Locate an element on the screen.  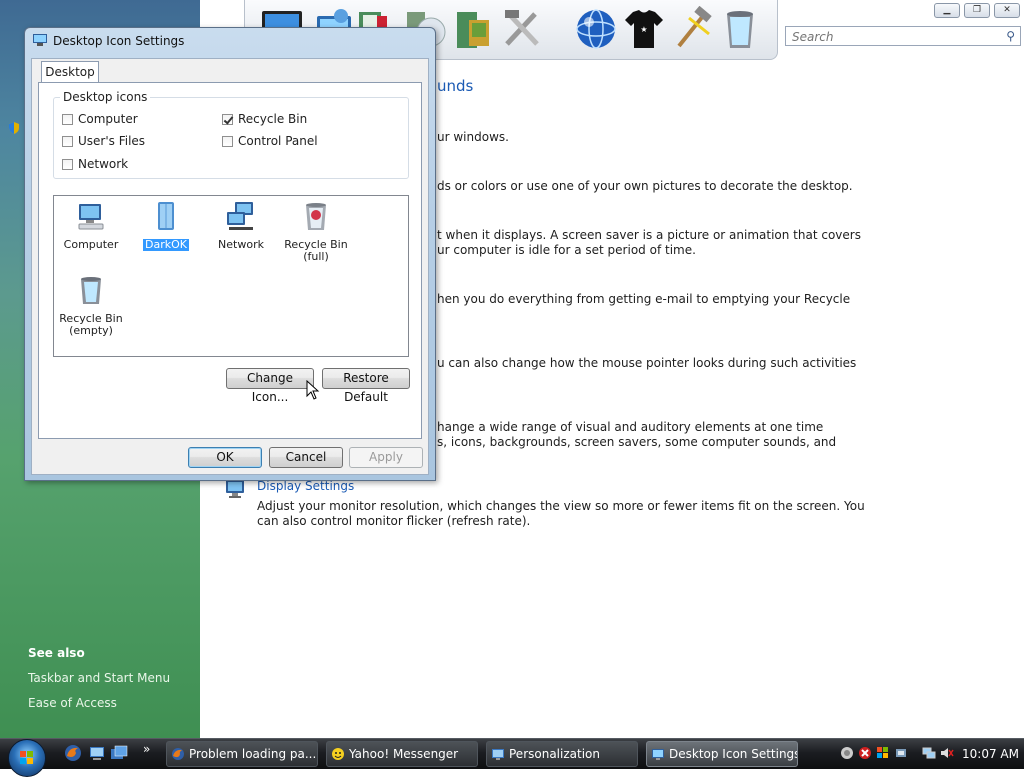
desktop-icons-group-label: Desktop icons is located at coordinates (105, 97).